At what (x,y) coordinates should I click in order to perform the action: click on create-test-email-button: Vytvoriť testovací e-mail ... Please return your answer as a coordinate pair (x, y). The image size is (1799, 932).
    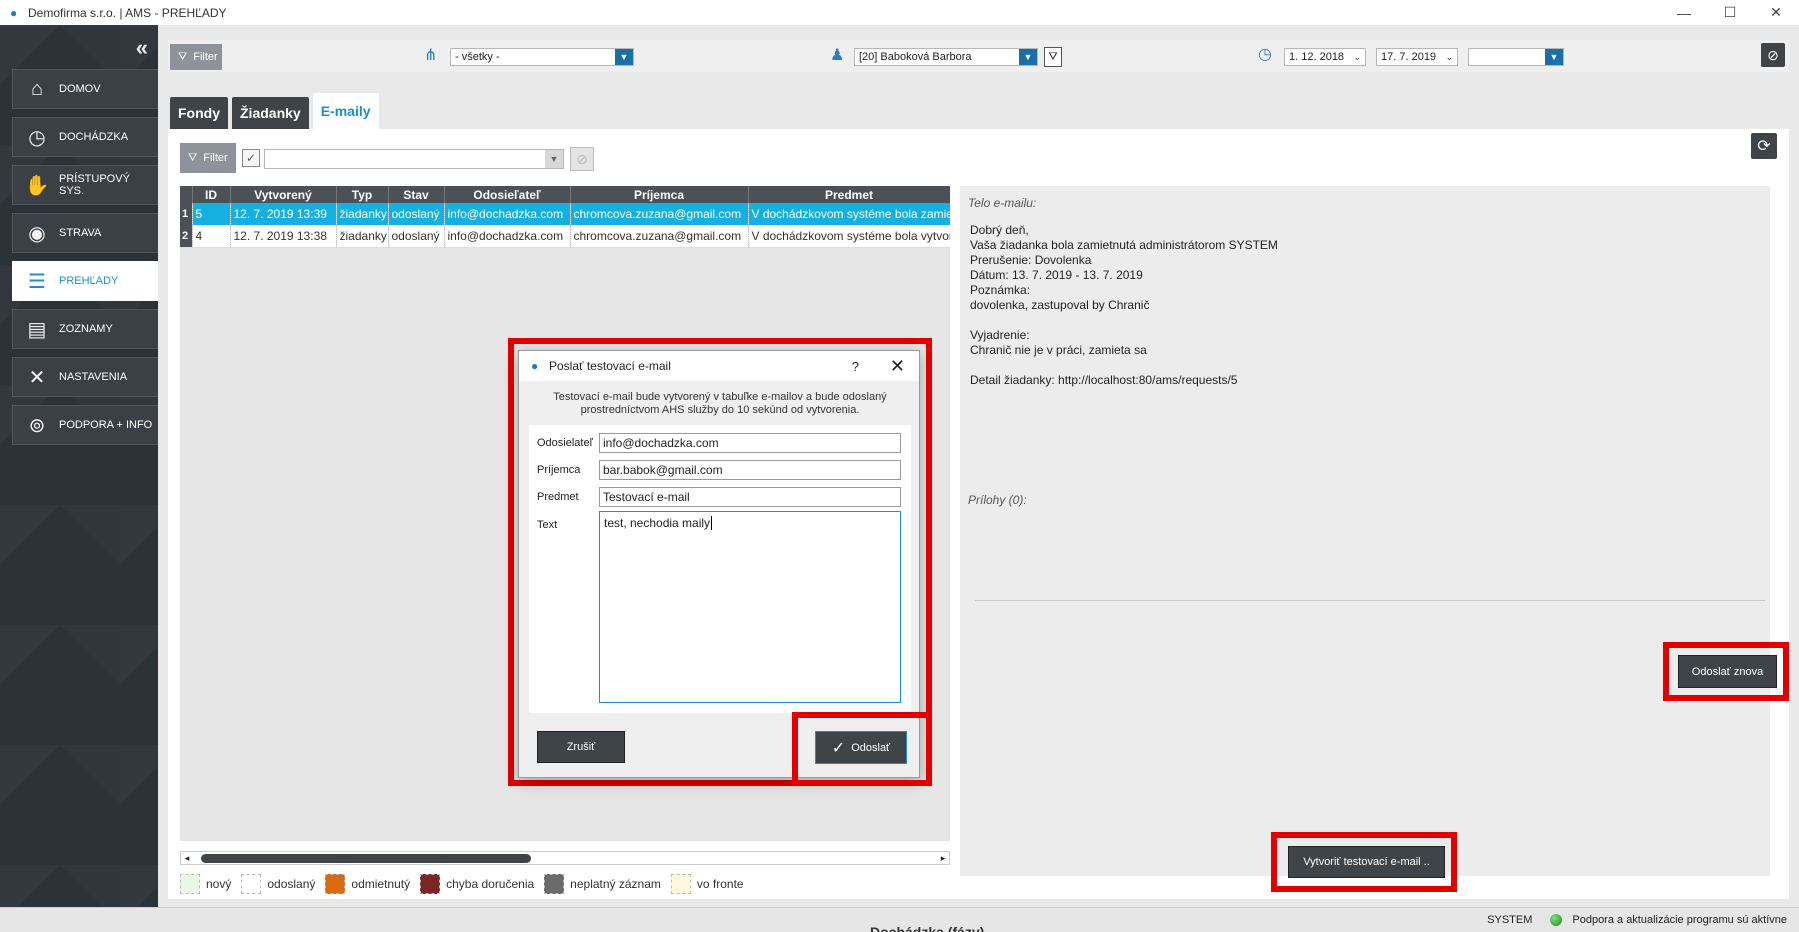
    Looking at the image, I should click on (1366, 862).